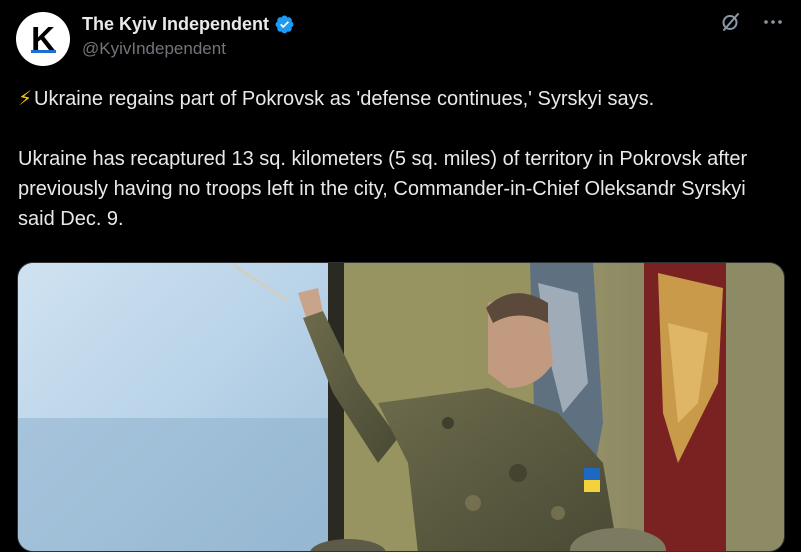 The height and width of the screenshot is (552, 801). I want to click on lightning-bolt-icon: ⚡, so click(25, 99).